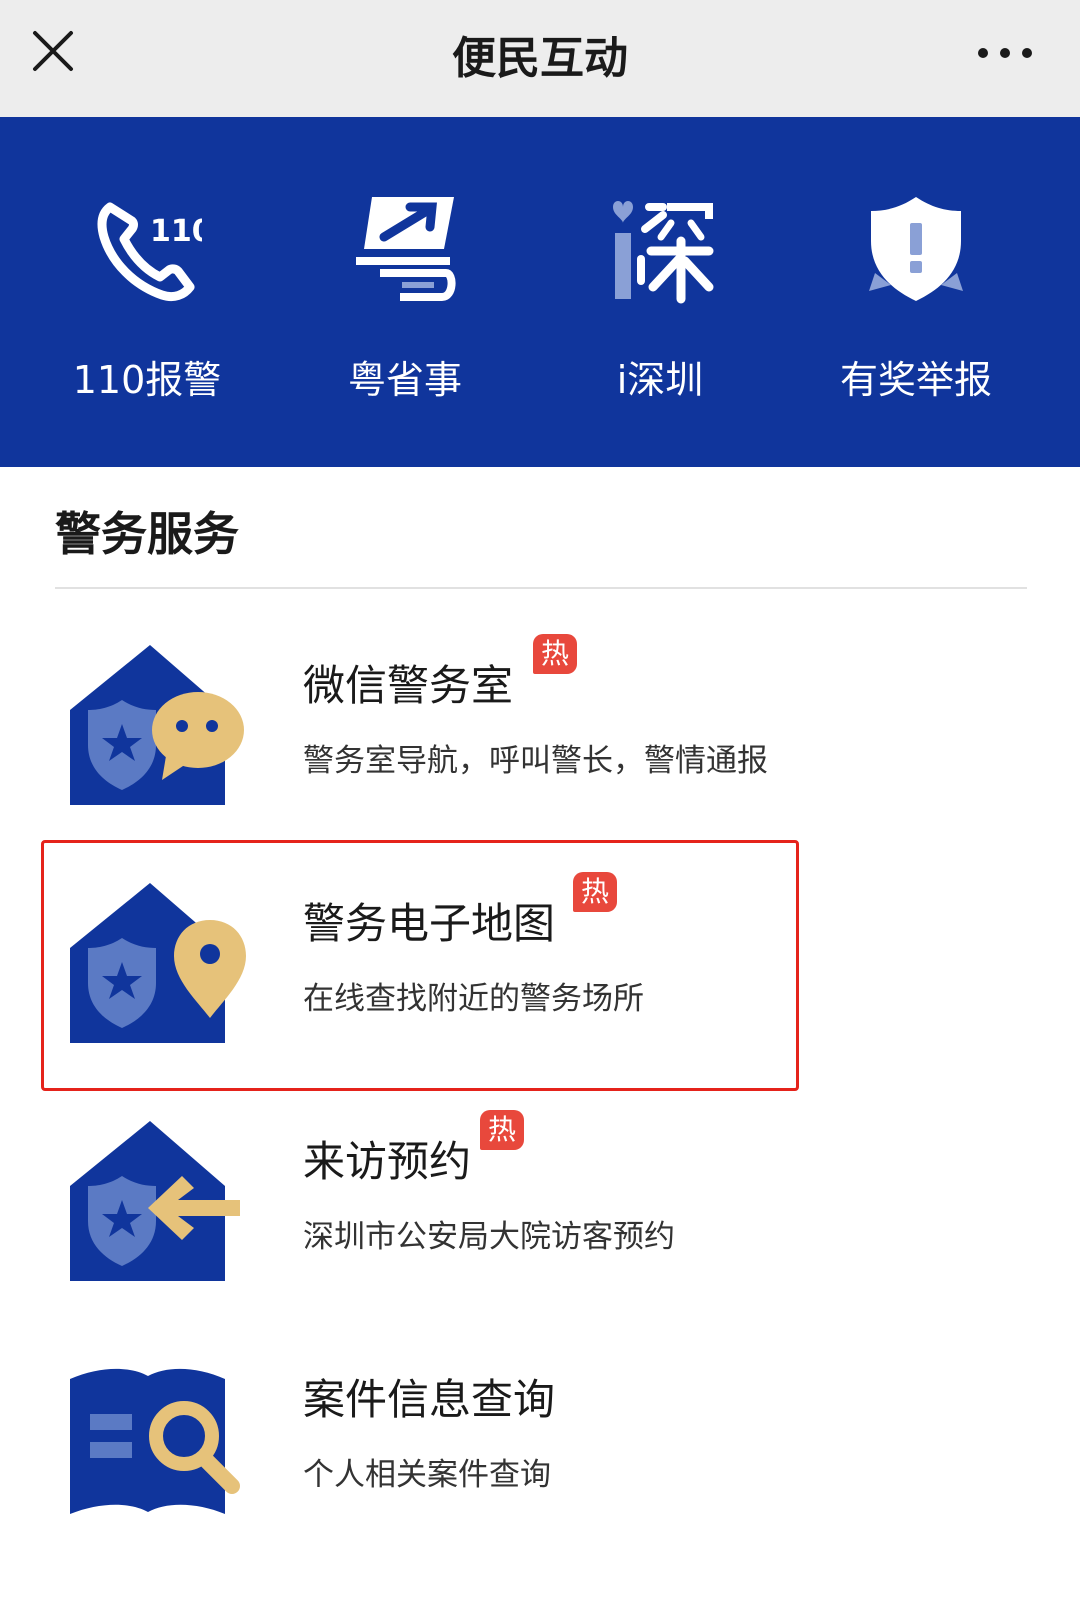  What do you see at coordinates (147, 380) in the screenshot?
I see `shortcut-label: 110报警` at bounding box center [147, 380].